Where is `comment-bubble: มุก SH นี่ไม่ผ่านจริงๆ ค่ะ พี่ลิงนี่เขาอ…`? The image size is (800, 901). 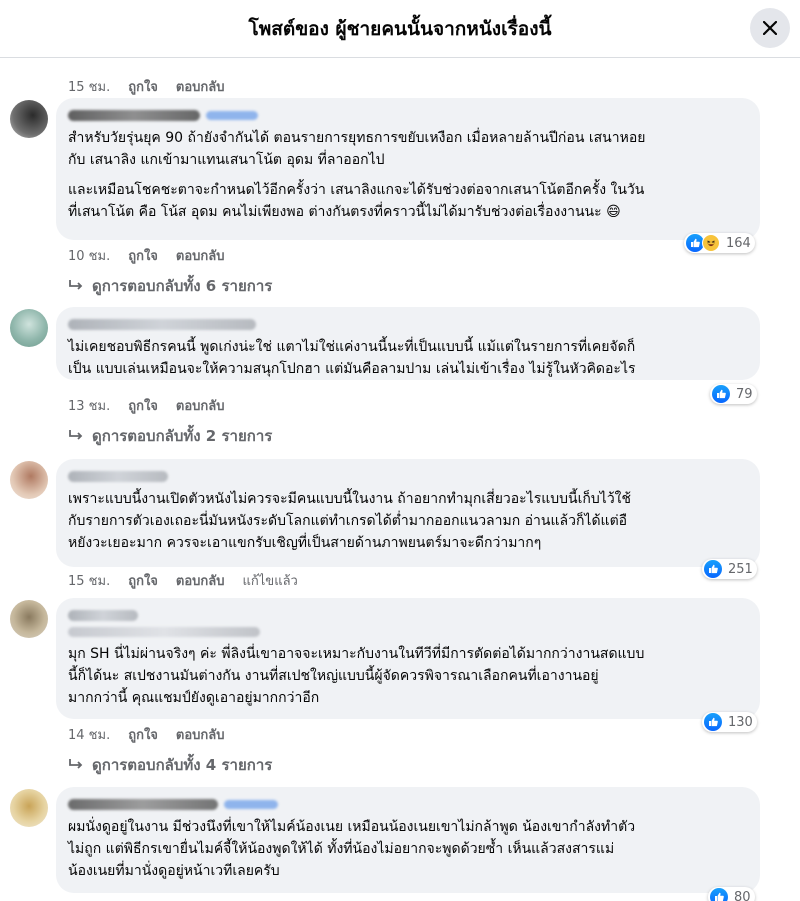
comment-bubble: มุก SH นี่ไม่ผ่านจริงๆ ค่ะ พี่ลิงนี่เขาอ… is located at coordinates (408, 658).